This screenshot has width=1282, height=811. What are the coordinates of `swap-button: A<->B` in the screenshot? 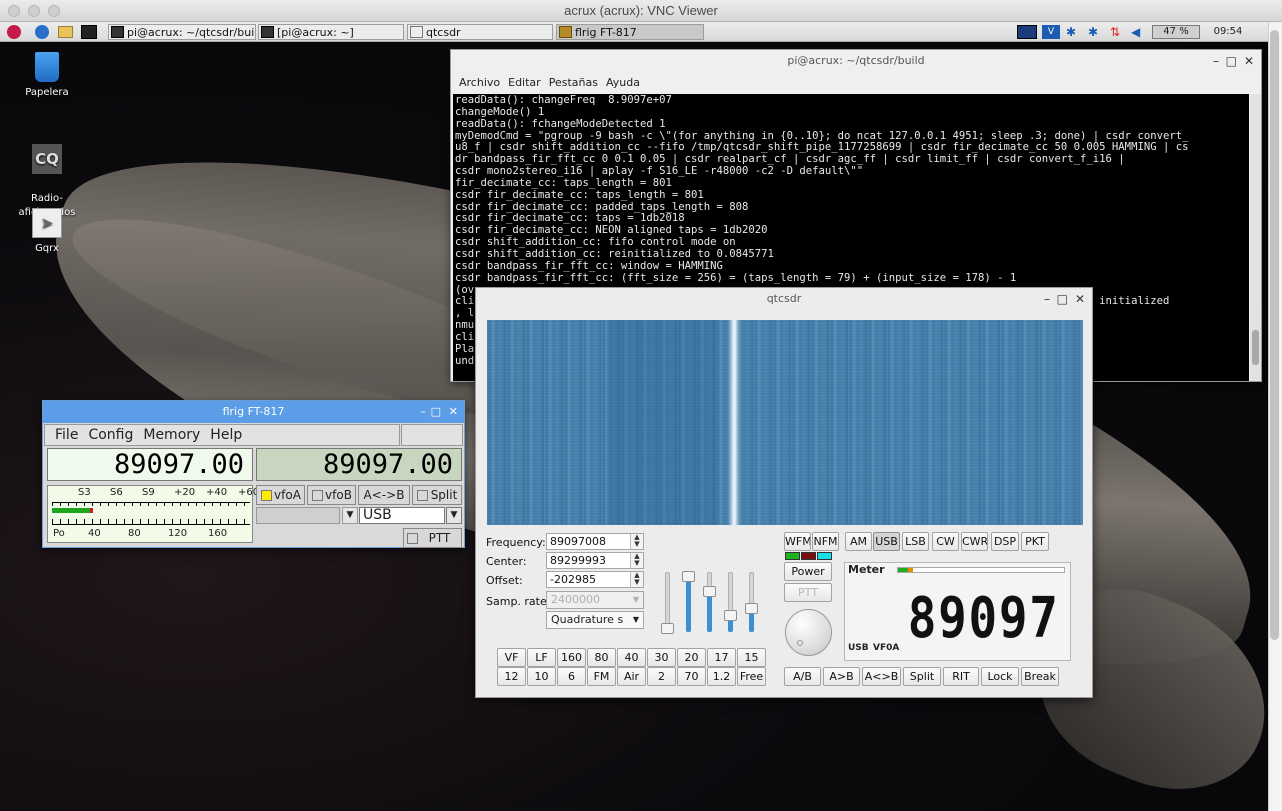 It's located at (384, 495).